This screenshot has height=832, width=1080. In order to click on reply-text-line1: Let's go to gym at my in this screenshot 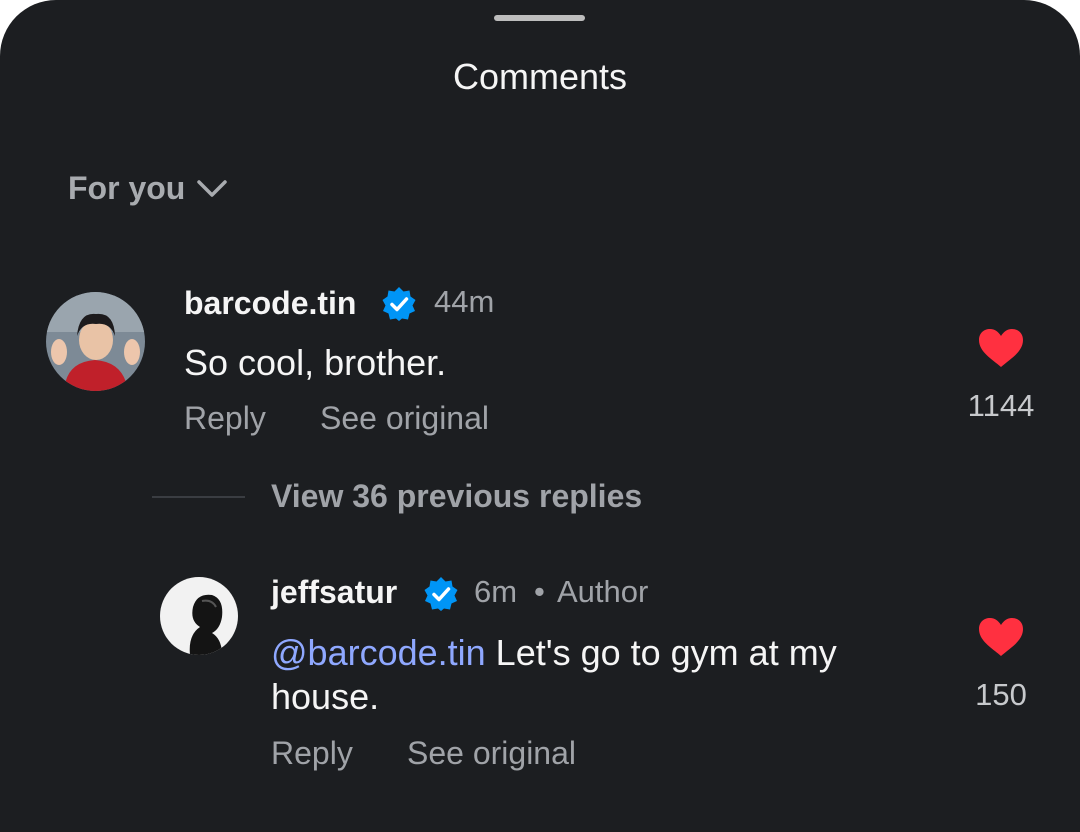, I will do `click(661, 652)`.